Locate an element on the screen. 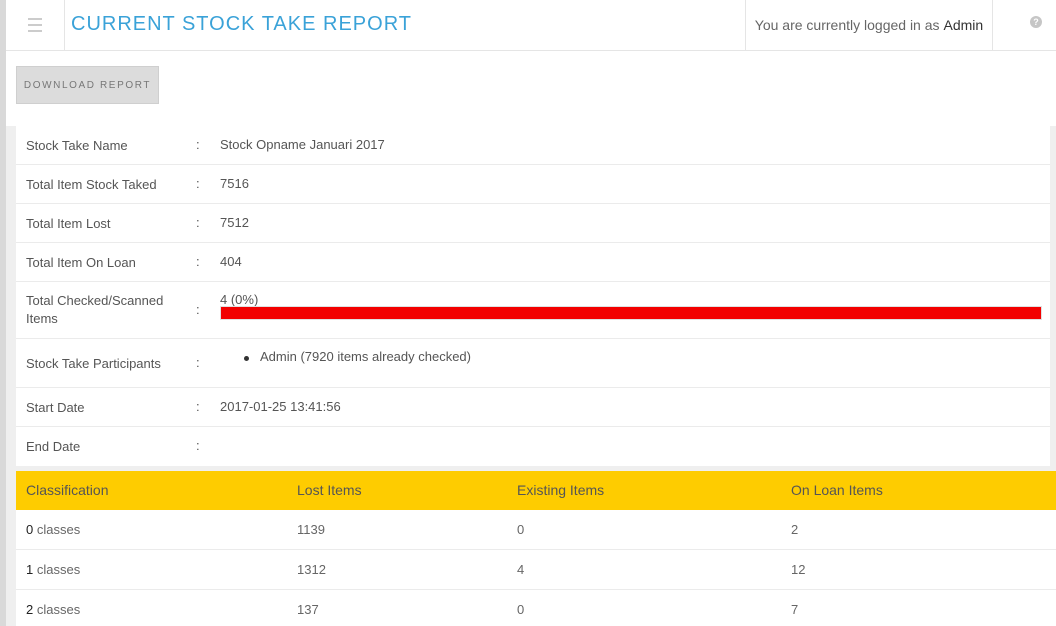  class-cell: 2 classes is located at coordinates (53, 609).